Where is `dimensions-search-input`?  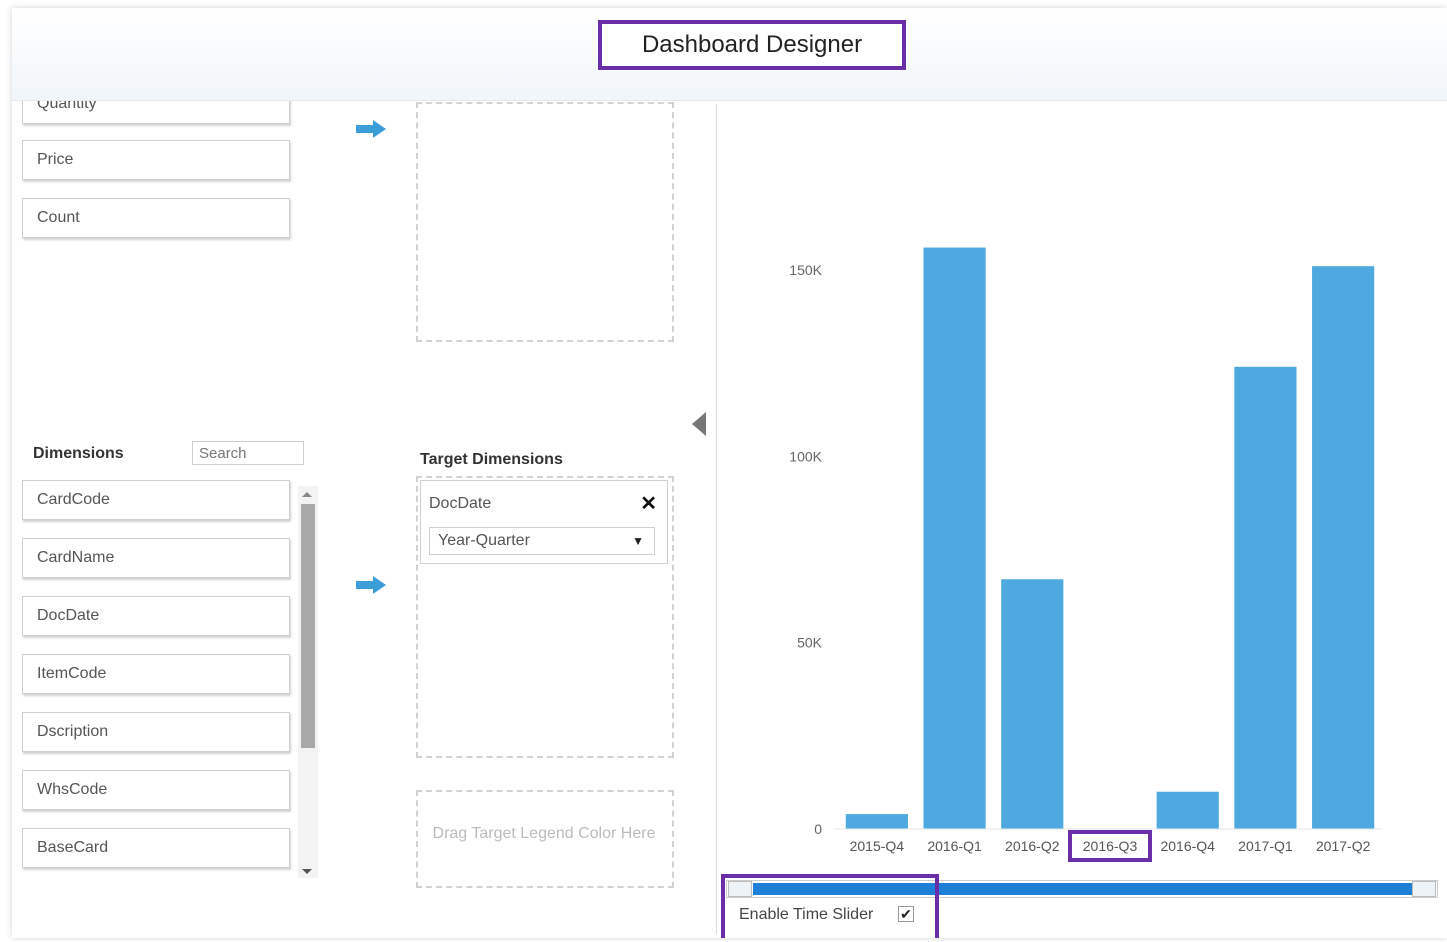
dimensions-search-input is located at coordinates (248, 453).